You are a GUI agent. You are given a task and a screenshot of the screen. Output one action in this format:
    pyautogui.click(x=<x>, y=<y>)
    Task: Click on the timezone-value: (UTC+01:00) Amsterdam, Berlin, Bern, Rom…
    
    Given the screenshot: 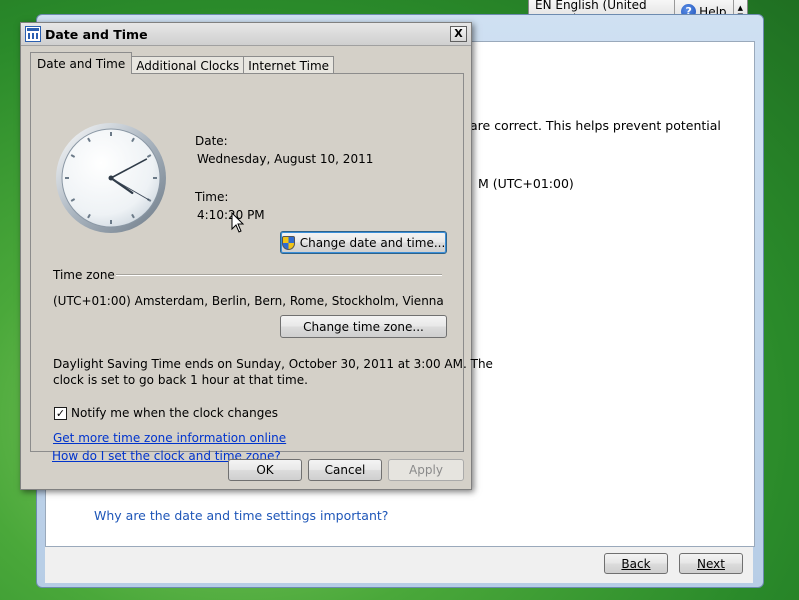 What is the action you would take?
    pyautogui.click(x=248, y=301)
    